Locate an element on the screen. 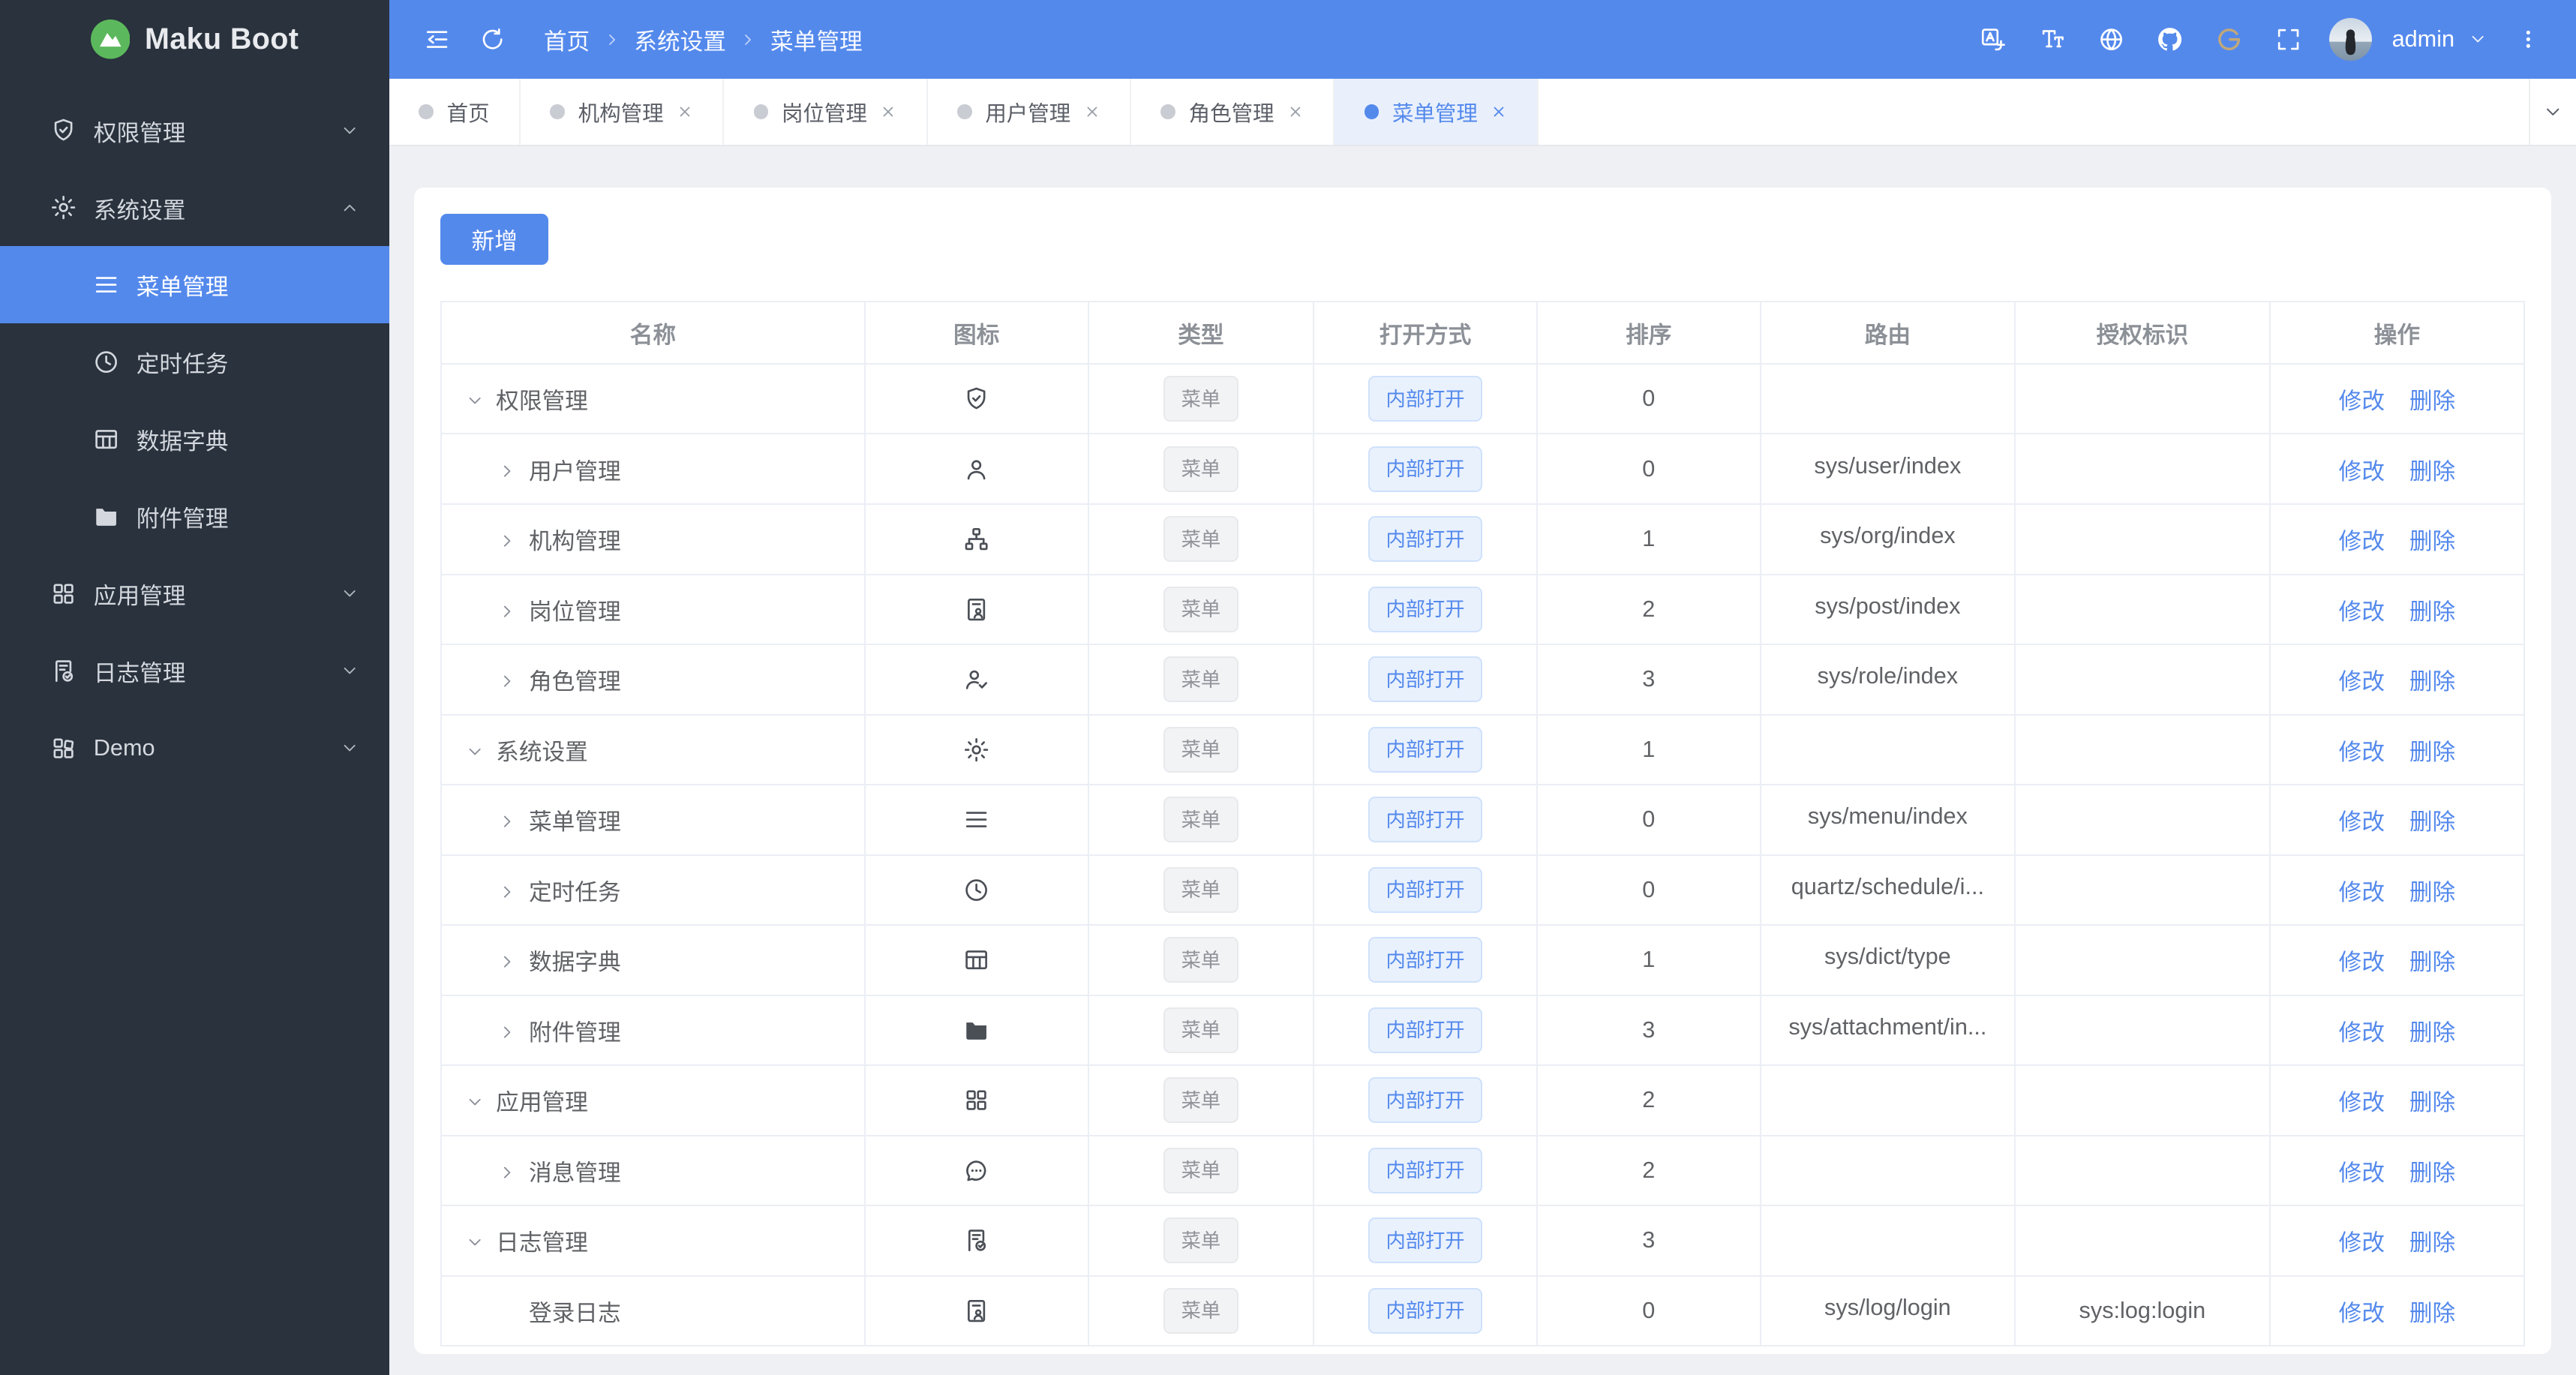 The image size is (2576, 1375). sidebar-item-dict: 数据字典 is located at coordinates (194, 439).